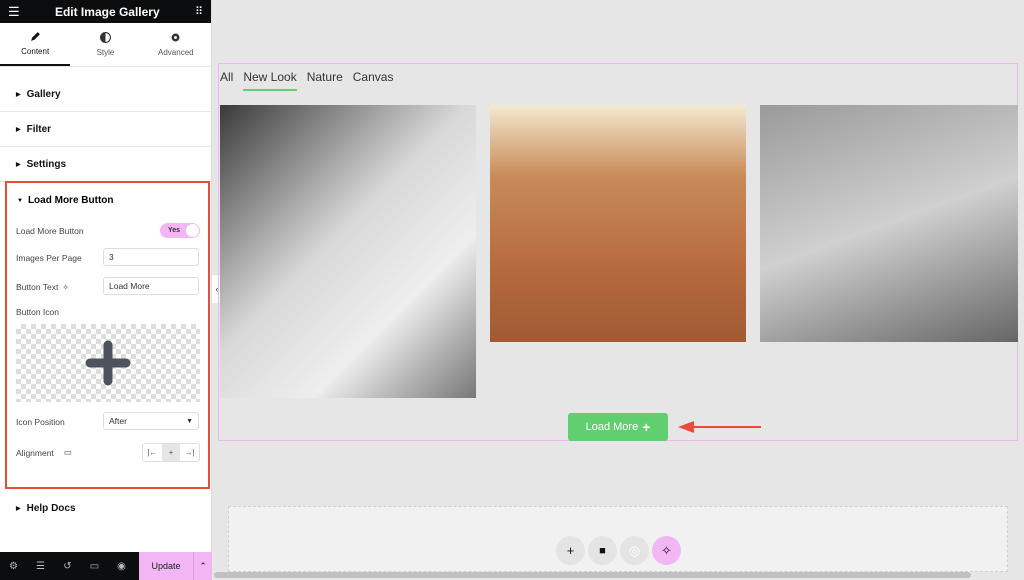 The height and width of the screenshot is (580, 1024). I want to click on section-settings: ▶ Settings, so click(105, 164).